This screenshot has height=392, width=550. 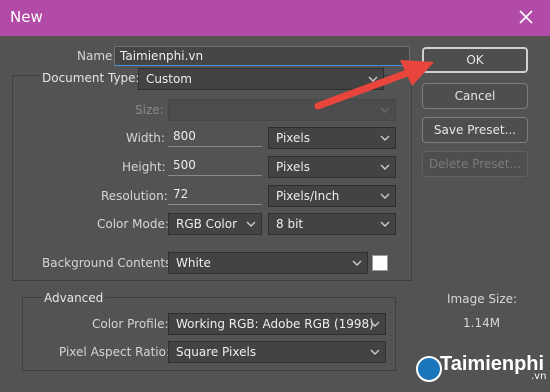 I want to click on image-size-value: 1.14M, so click(x=482, y=323).